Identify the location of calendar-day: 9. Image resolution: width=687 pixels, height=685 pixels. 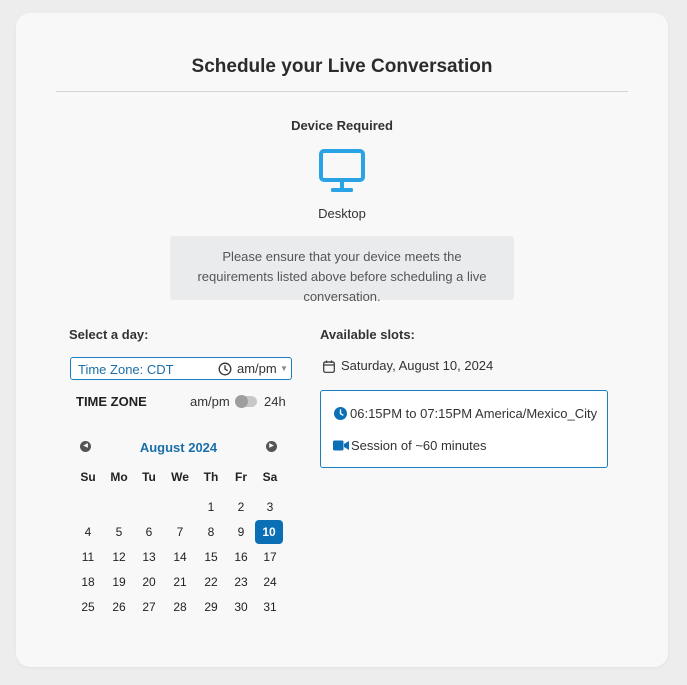
(241, 532).